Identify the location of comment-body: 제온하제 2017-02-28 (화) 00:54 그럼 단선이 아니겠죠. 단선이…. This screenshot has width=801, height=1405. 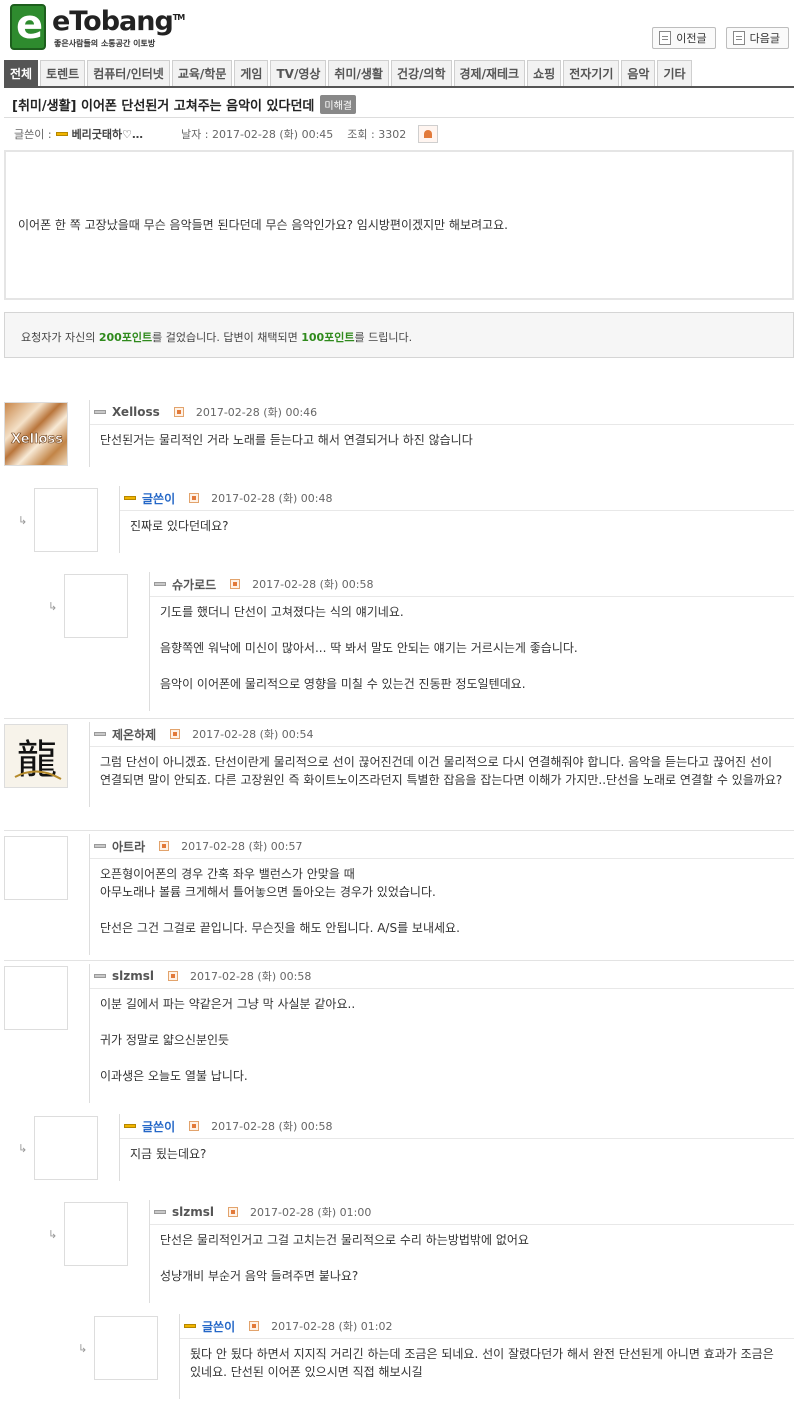
(441, 764).